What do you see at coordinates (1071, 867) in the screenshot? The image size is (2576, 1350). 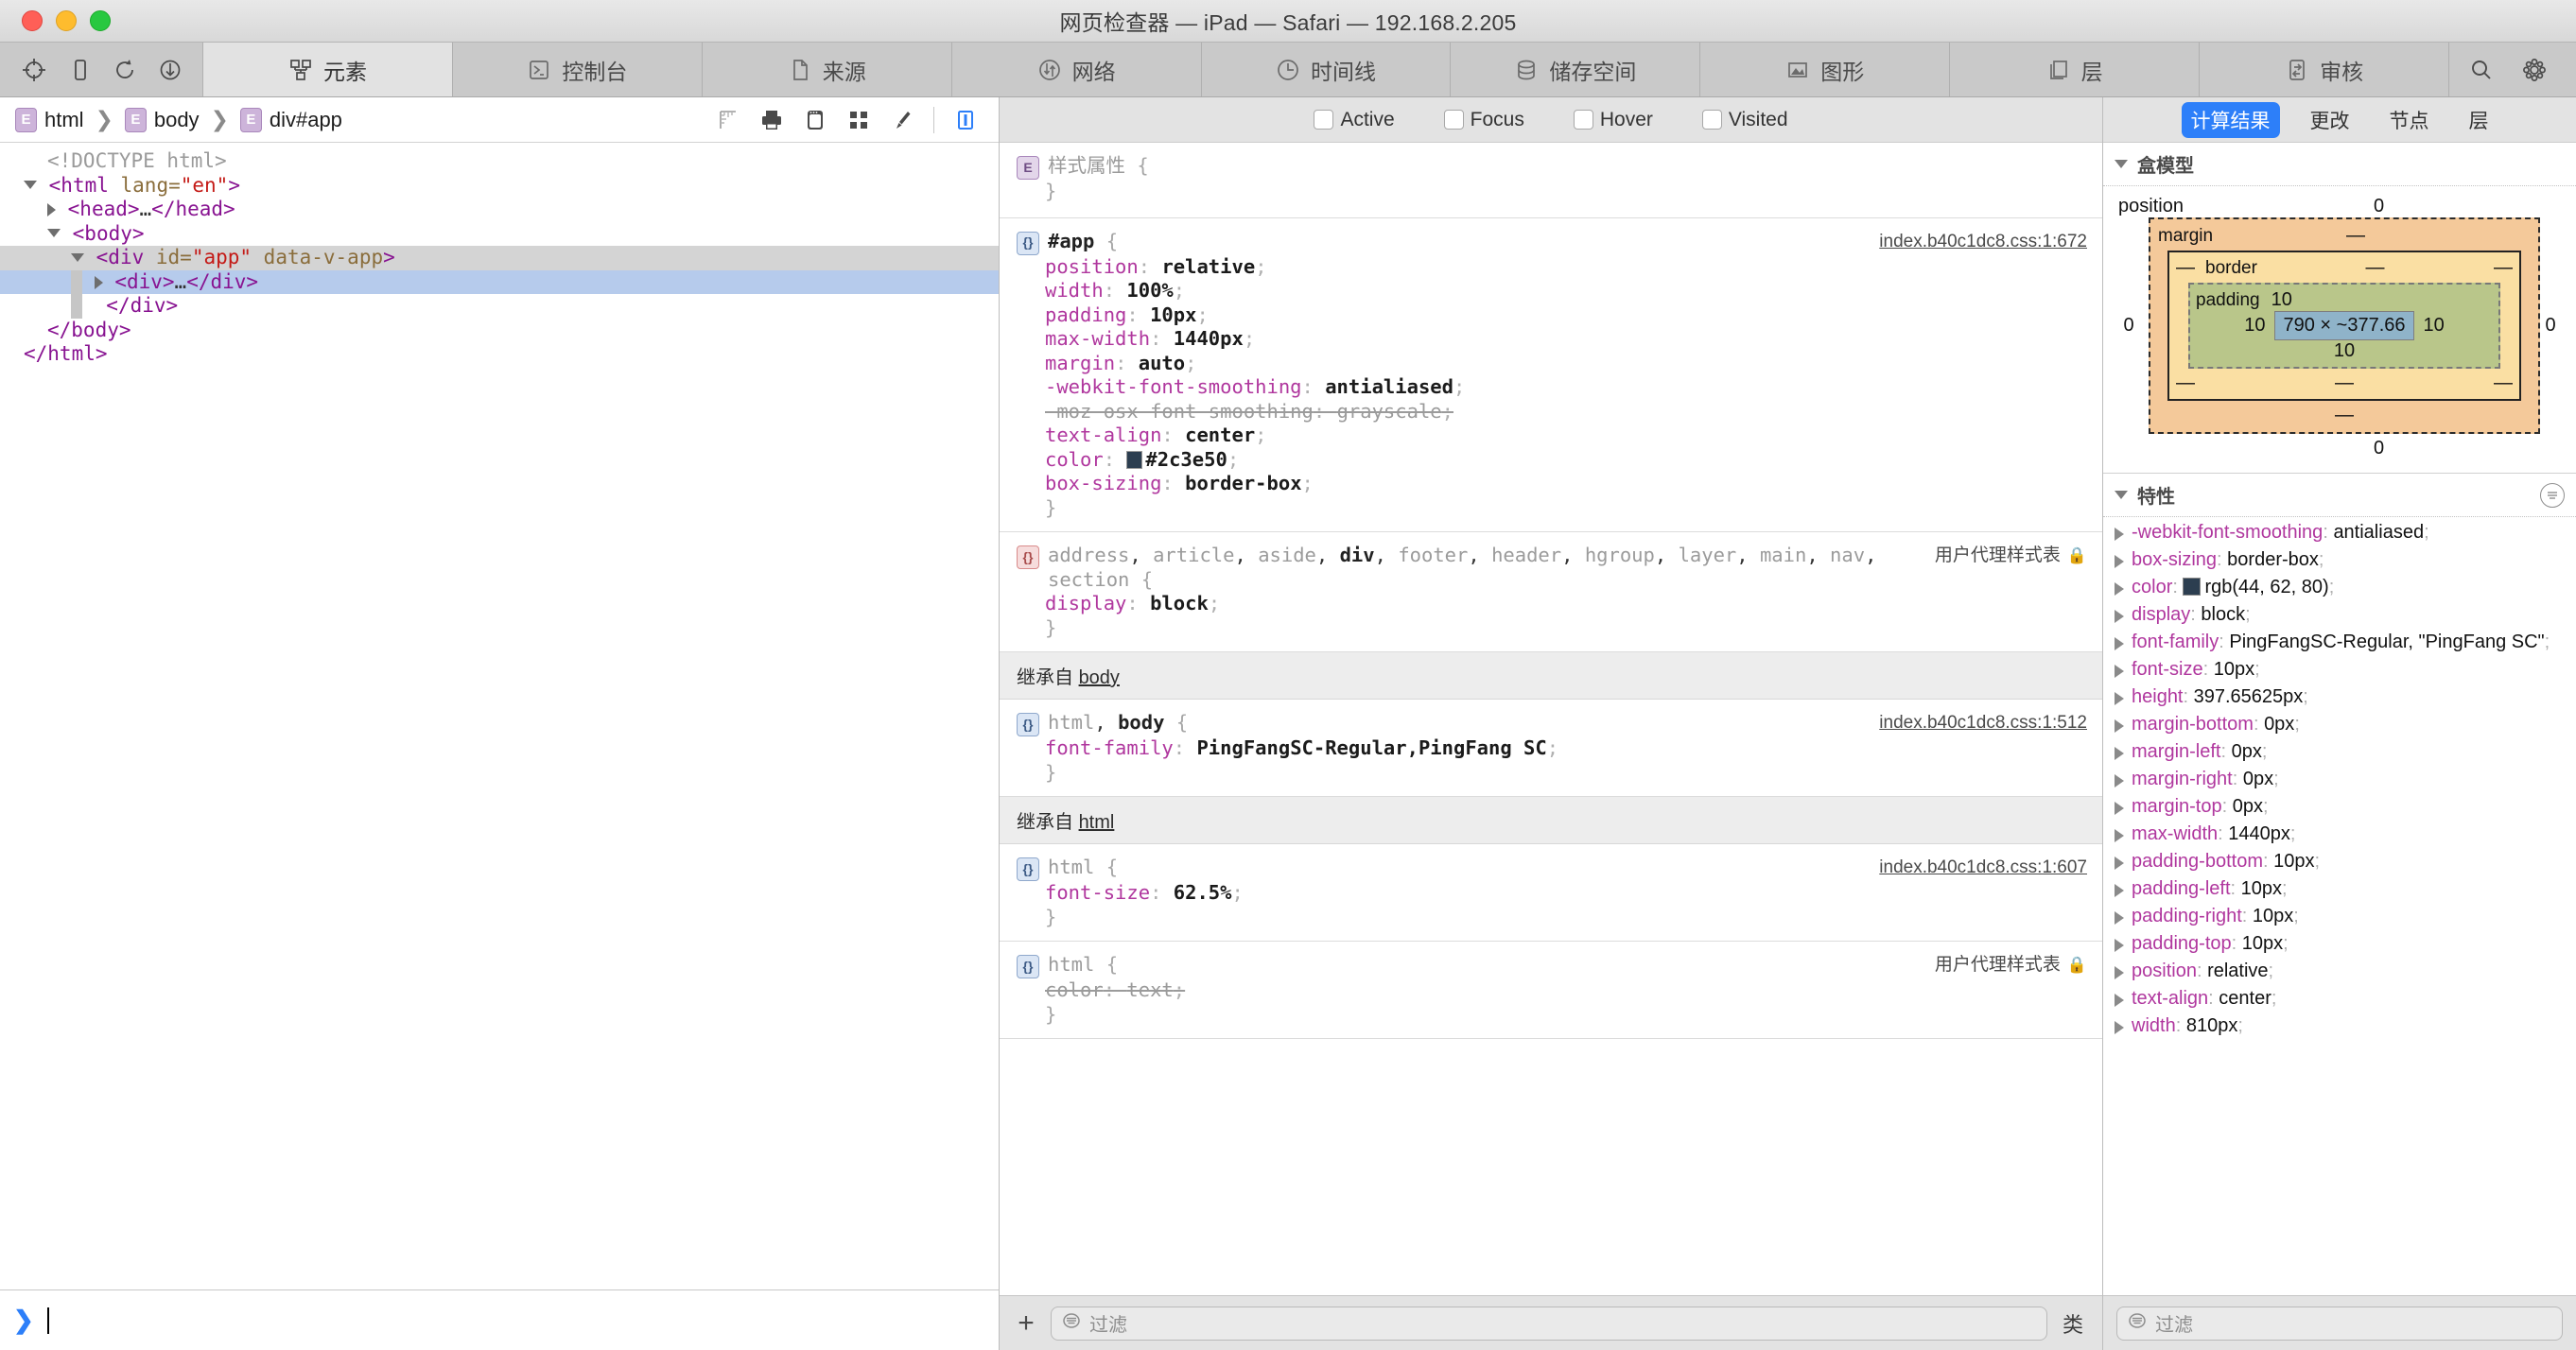 I see `rule-selector: html` at bounding box center [1071, 867].